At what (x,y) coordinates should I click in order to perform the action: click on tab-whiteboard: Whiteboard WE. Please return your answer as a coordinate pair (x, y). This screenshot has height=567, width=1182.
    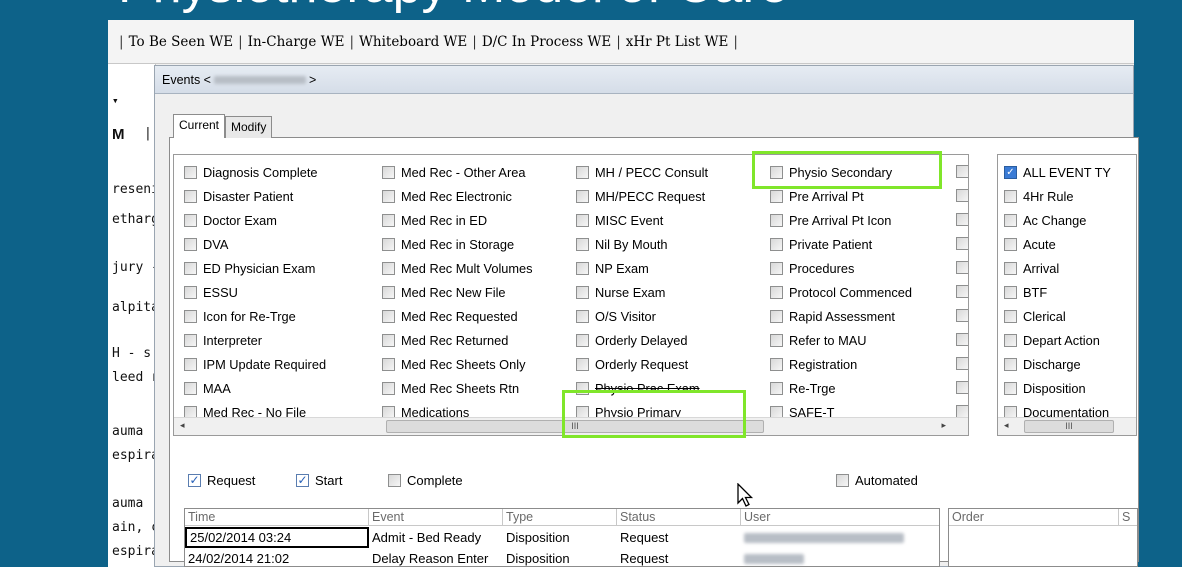
    Looking at the image, I should click on (413, 42).